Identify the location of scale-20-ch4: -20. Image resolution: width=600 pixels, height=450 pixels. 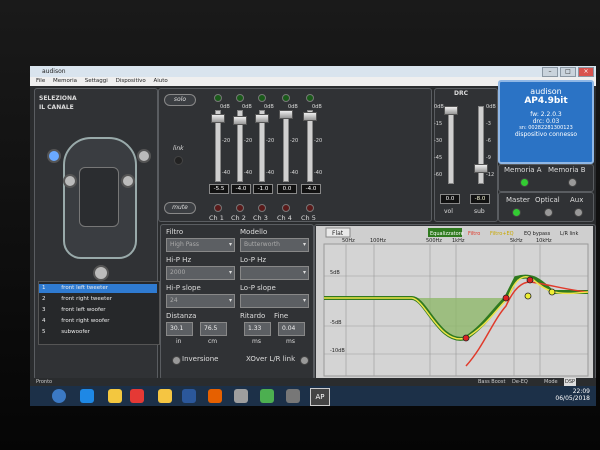
(294, 141).